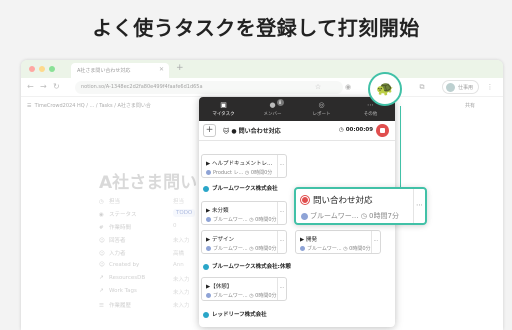 Image resolution: width=512 pixels, height=330 pixels. What do you see at coordinates (356, 130) in the screenshot?
I see `timer-display: ◷ 00:00:09` at bounding box center [356, 130].